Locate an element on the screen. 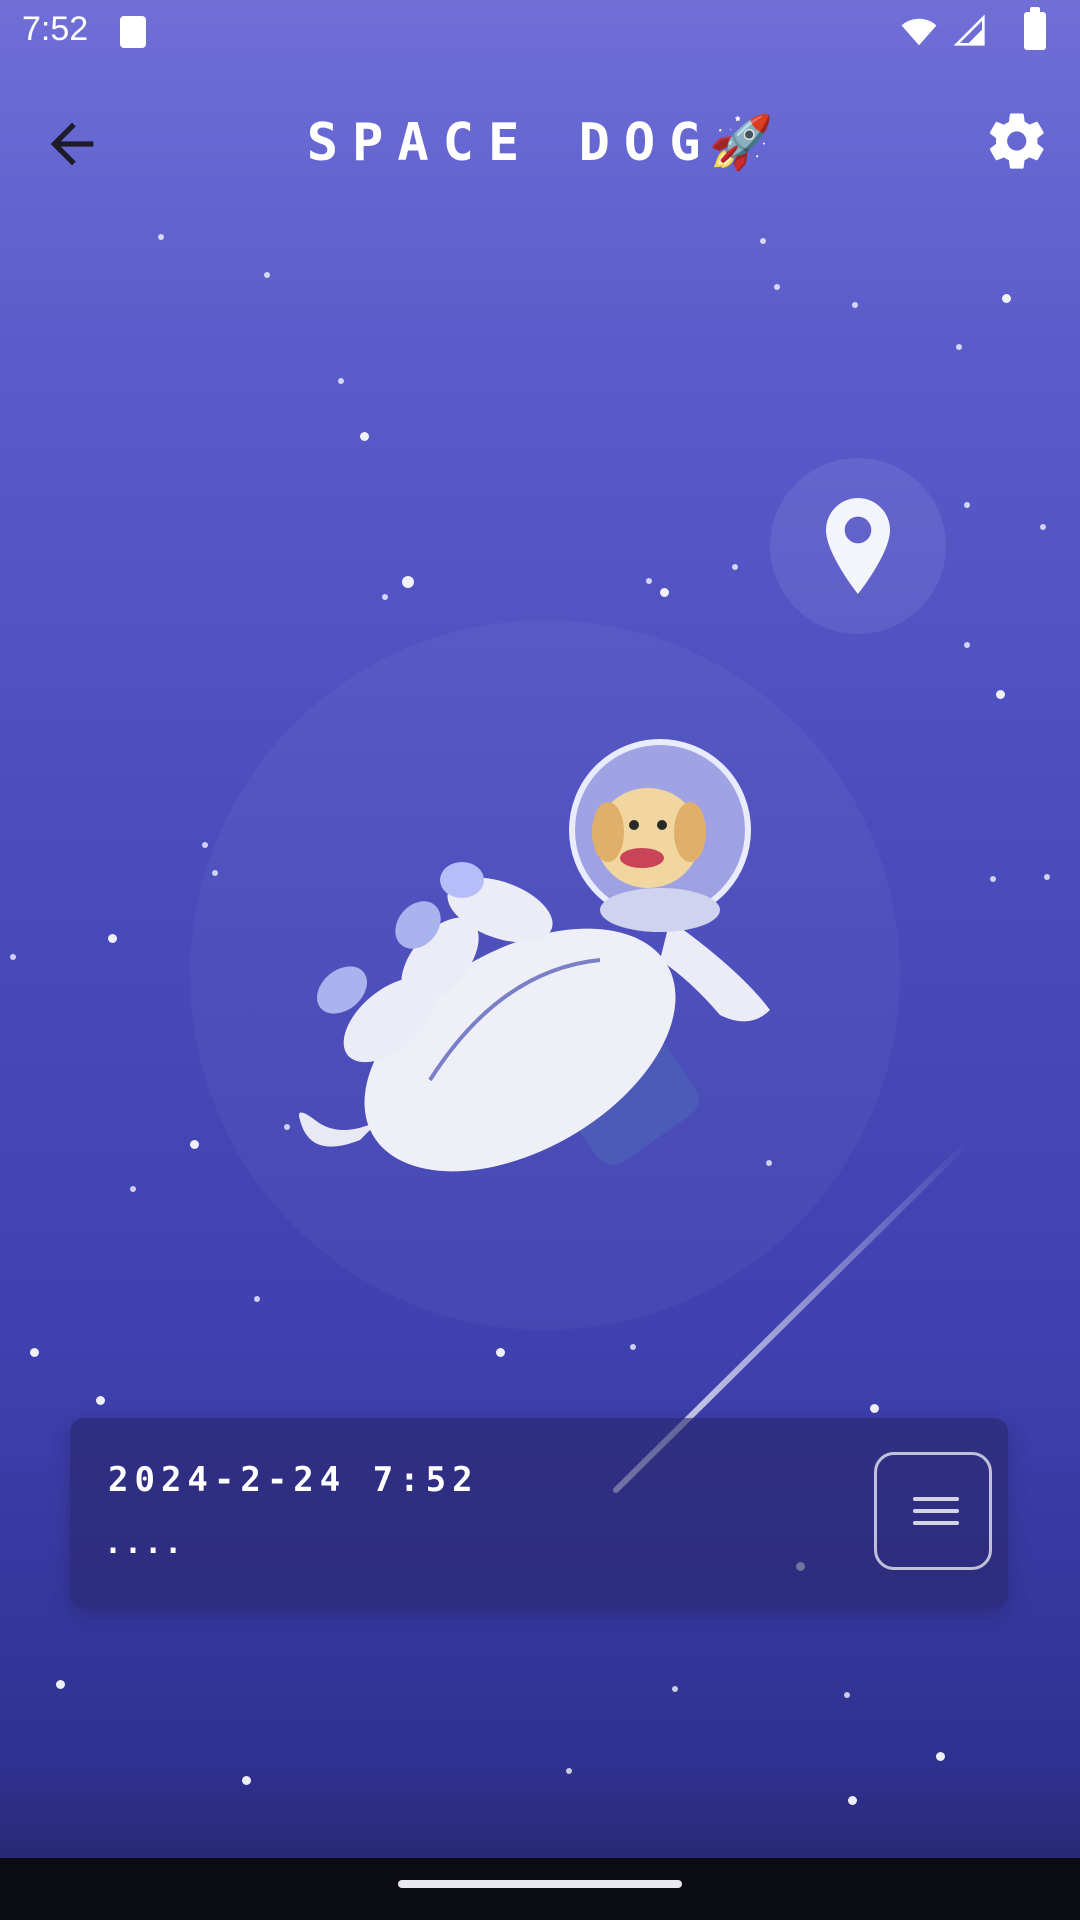  home-gesture-handle is located at coordinates (540, 1884).